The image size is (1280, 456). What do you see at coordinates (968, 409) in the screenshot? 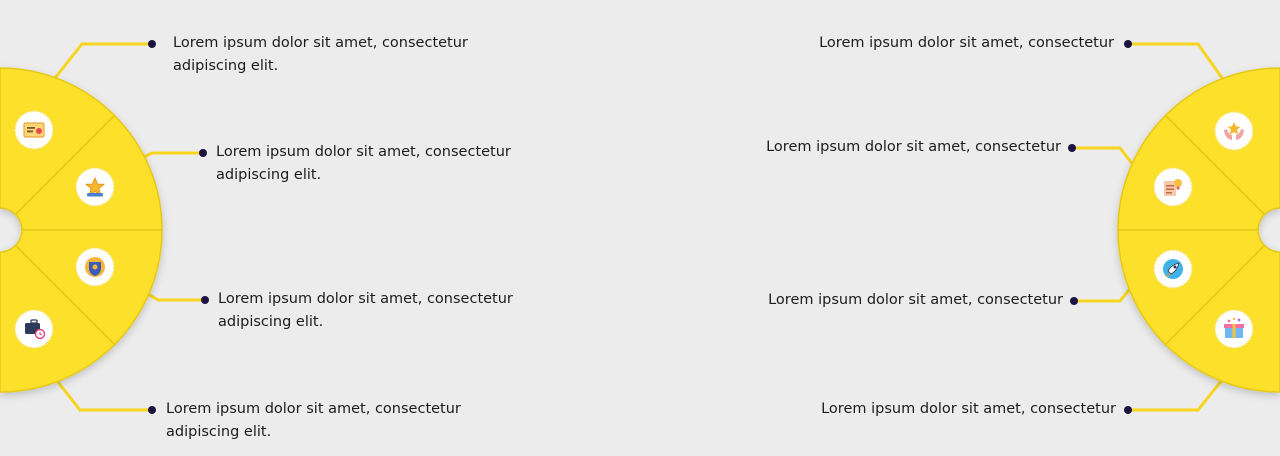
I see `right-label-4: Lorem ipsum dolor sit amet, consectetur` at bounding box center [968, 409].